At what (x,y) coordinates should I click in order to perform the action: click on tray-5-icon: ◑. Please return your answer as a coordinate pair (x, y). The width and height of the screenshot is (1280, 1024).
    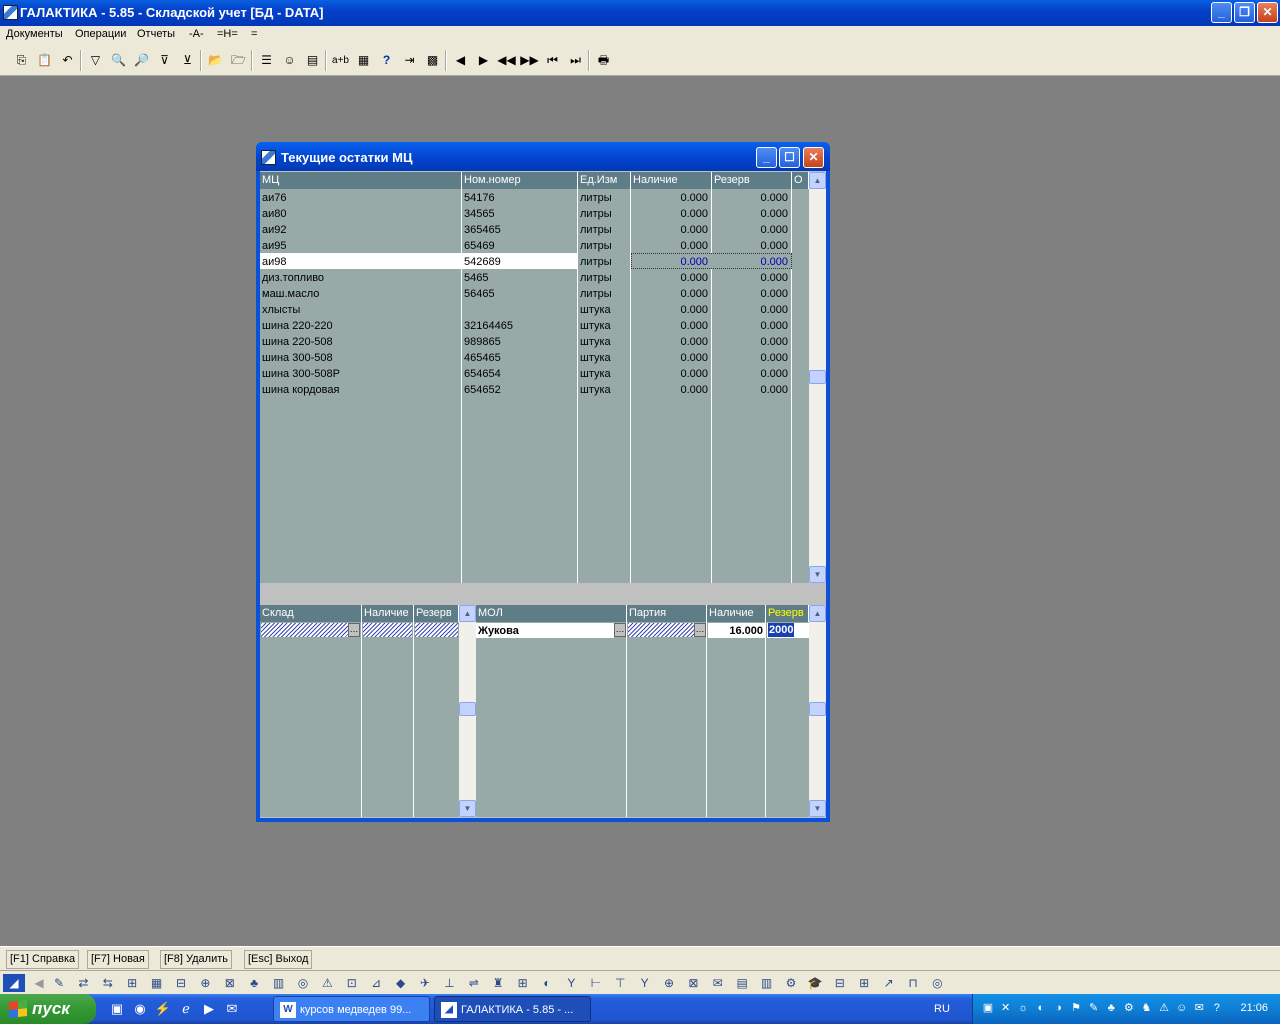
    Looking at the image, I should click on (1058, 1008).